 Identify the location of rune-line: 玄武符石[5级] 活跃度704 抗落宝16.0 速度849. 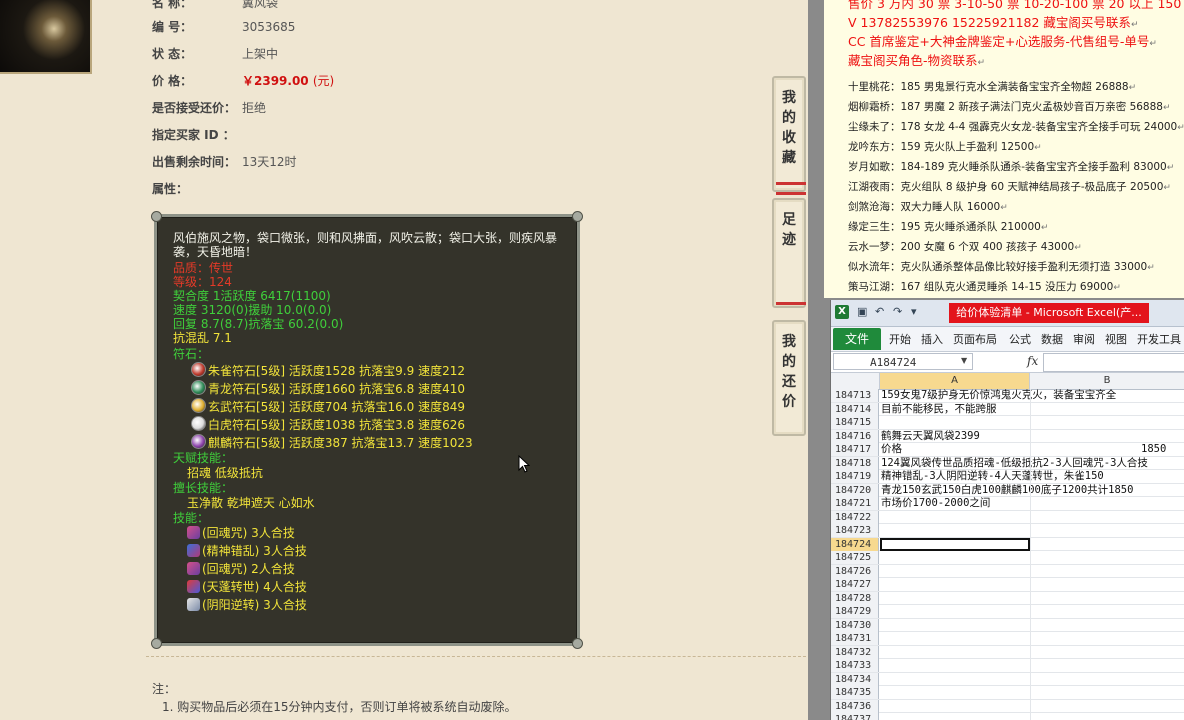
(328, 406).